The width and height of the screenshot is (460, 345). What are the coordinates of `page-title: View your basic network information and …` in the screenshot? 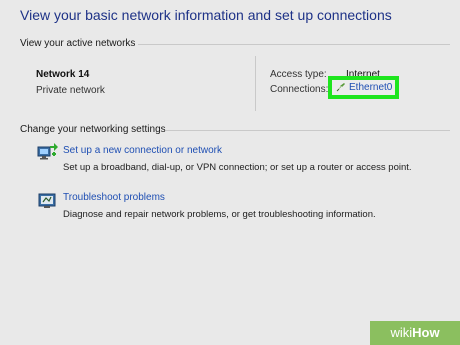 It's located at (206, 15).